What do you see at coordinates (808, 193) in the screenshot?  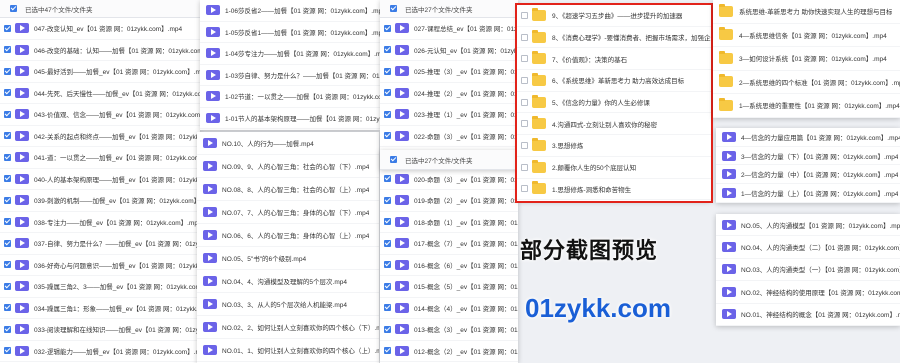 I see `file-row: 1—信念的力量（上）【01 资源 网：01zykk.com】.mp4` at bounding box center [808, 193].